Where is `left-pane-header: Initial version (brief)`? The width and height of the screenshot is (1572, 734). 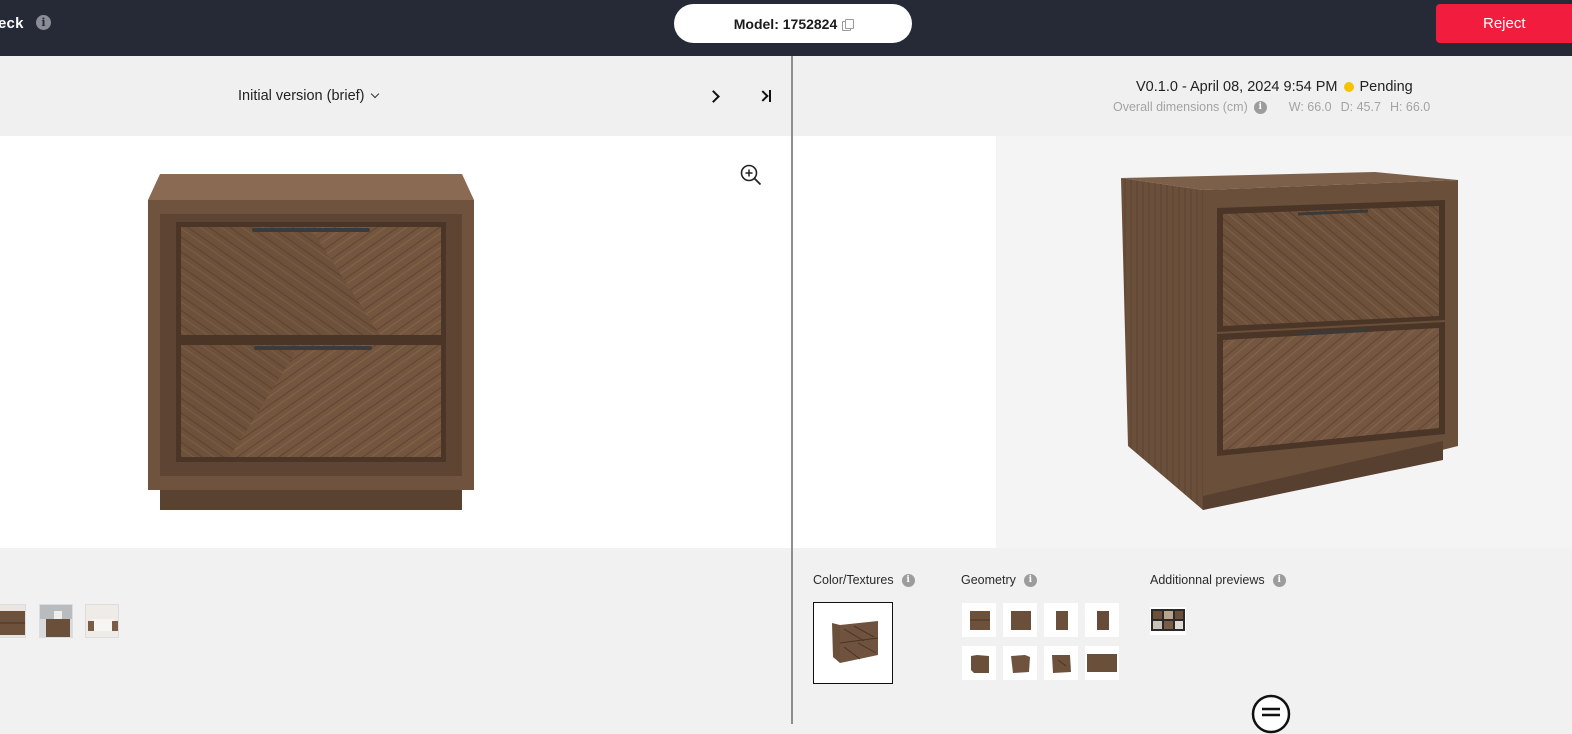 left-pane-header: Initial version (brief) is located at coordinates (395, 96).